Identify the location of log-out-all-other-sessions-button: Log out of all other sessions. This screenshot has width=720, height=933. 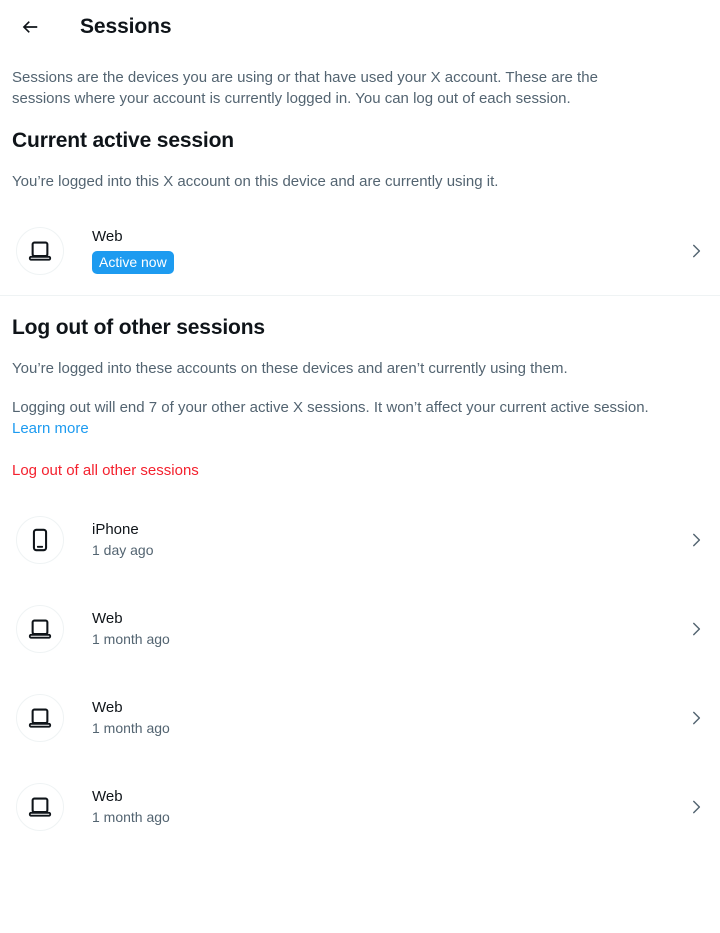
(105, 460).